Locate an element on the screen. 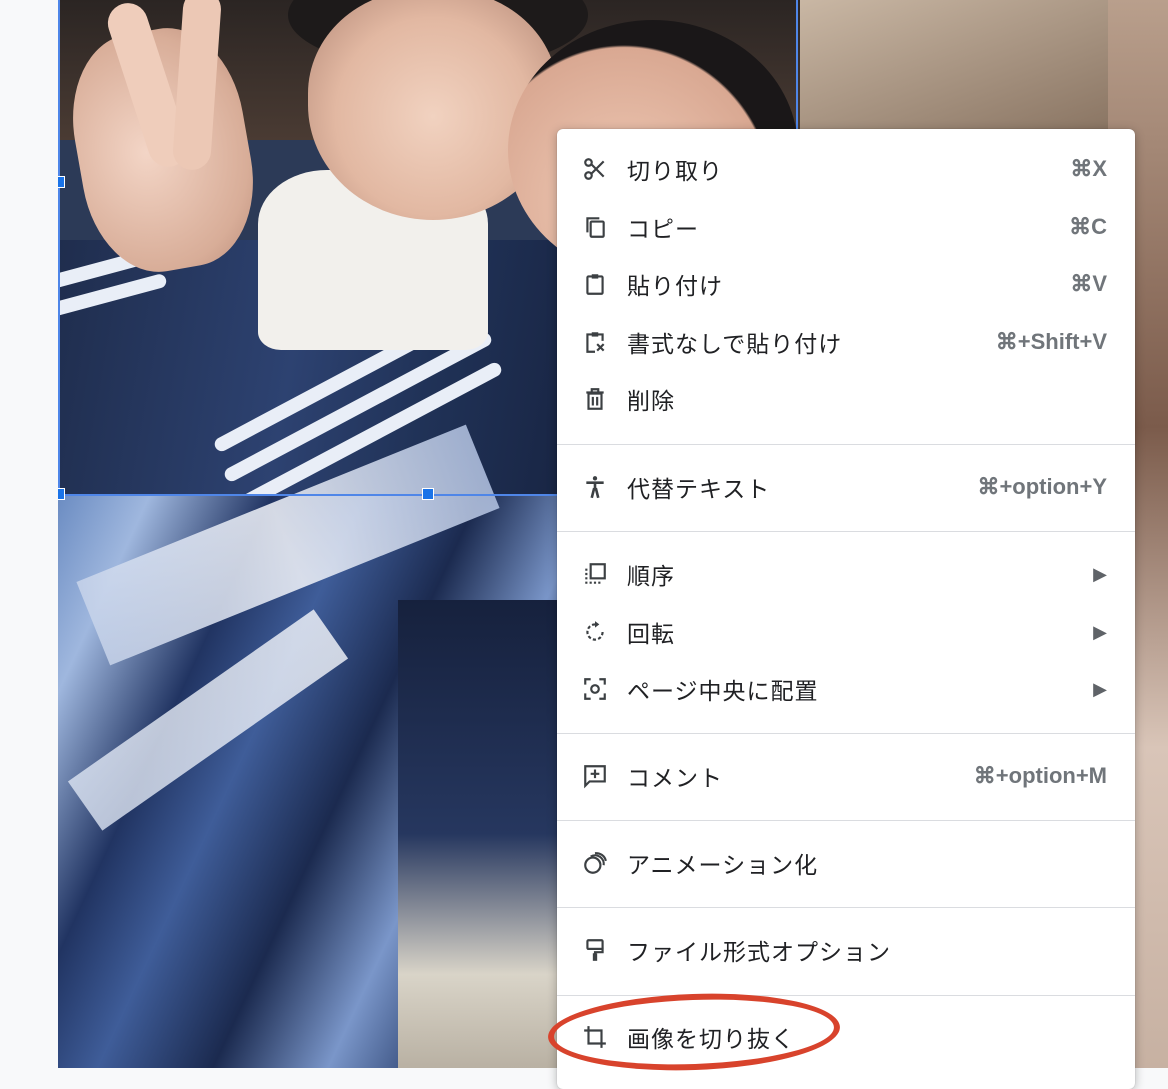 This screenshot has height=1089, width=1168. add-comment-icon is located at coordinates (595, 776).